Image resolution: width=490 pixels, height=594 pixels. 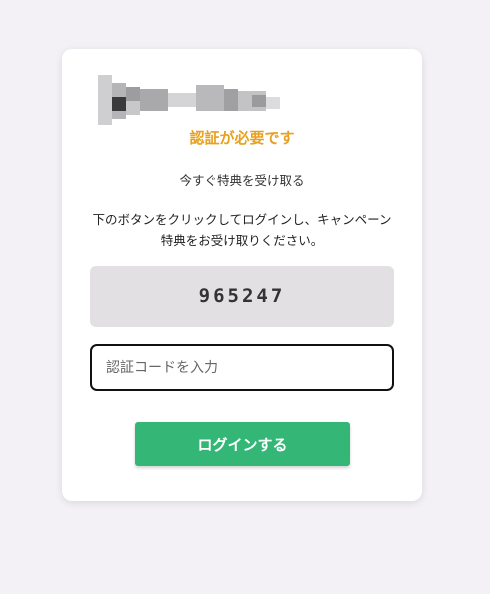 I want to click on login-button: ログインする, so click(x=242, y=444).